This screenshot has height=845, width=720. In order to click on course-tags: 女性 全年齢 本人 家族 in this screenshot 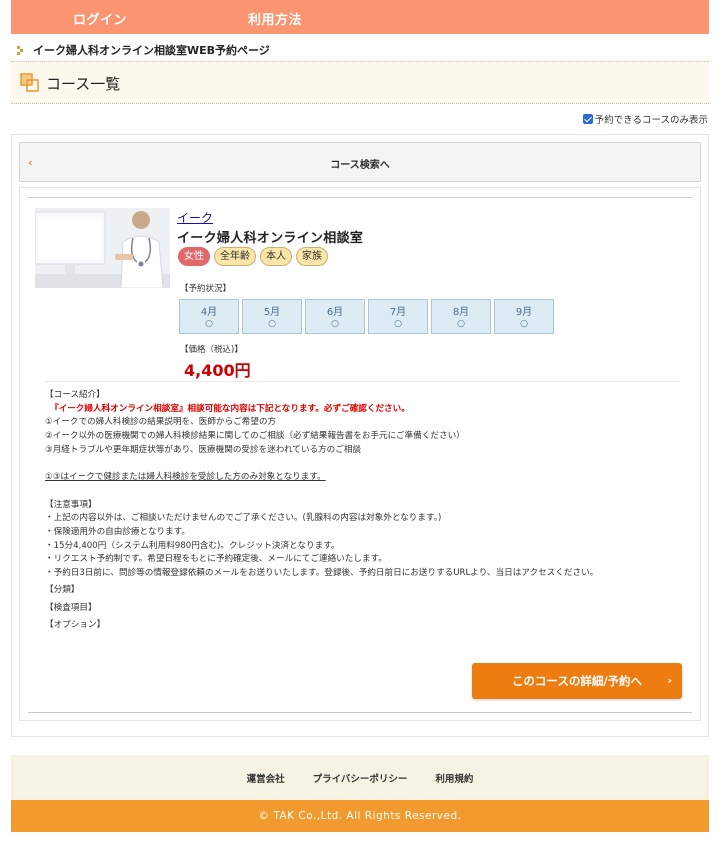, I will do `click(253, 256)`.